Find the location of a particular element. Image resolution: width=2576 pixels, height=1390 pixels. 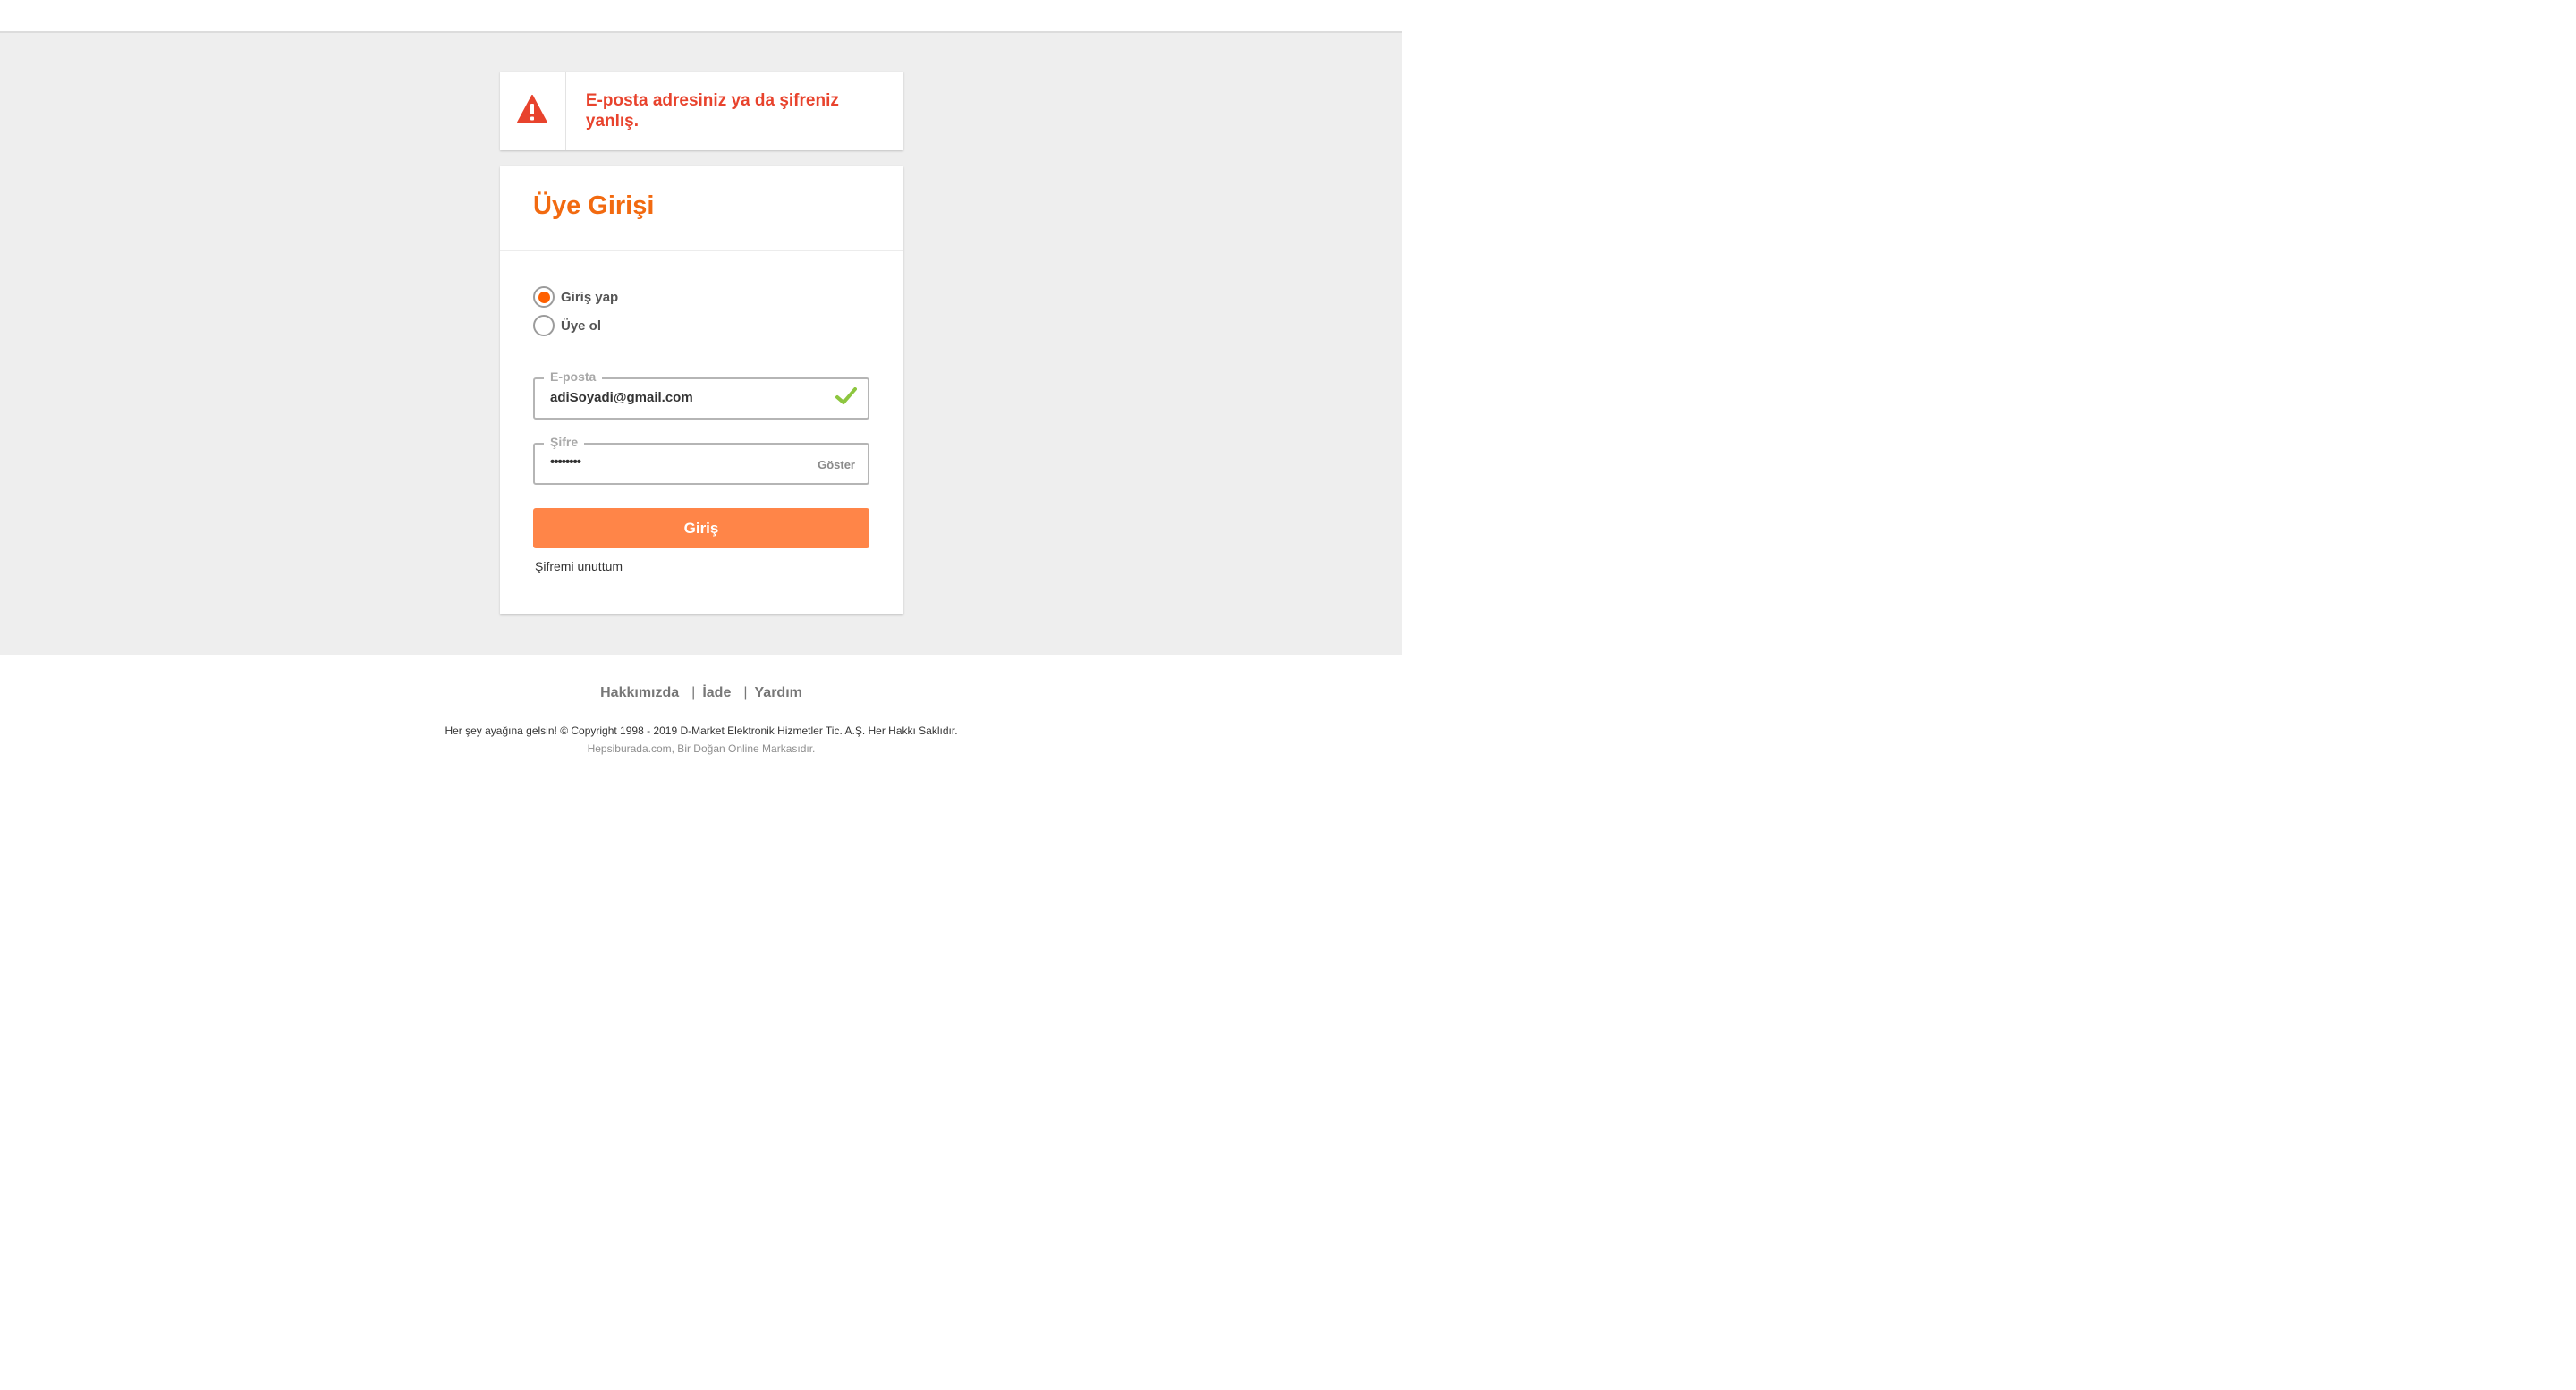

page-title: Üye Girişi is located at coordinates (594, 205).